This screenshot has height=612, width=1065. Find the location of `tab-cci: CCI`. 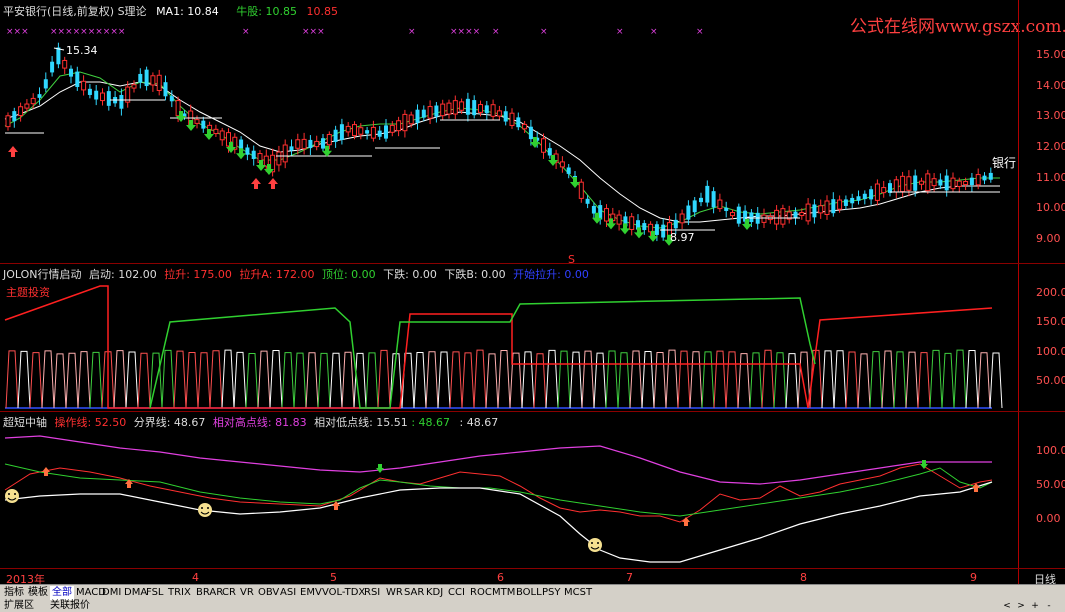

tab-cci: CCI is located at coordinates (456, 593).